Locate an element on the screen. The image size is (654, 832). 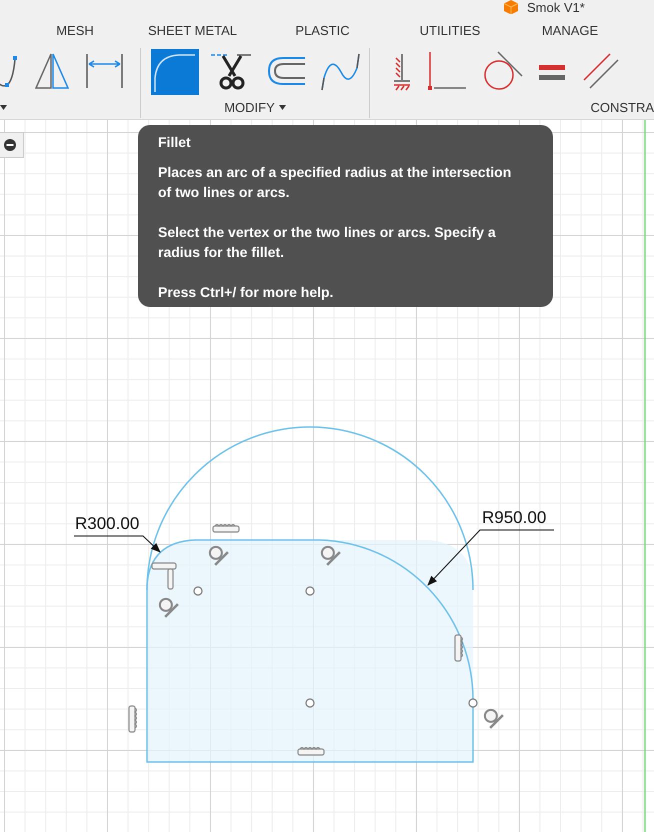
tooltip-text: Select the vertex or the two lines or arcs. Specify a radius for the fillet. is located at coordinates (327, 242).